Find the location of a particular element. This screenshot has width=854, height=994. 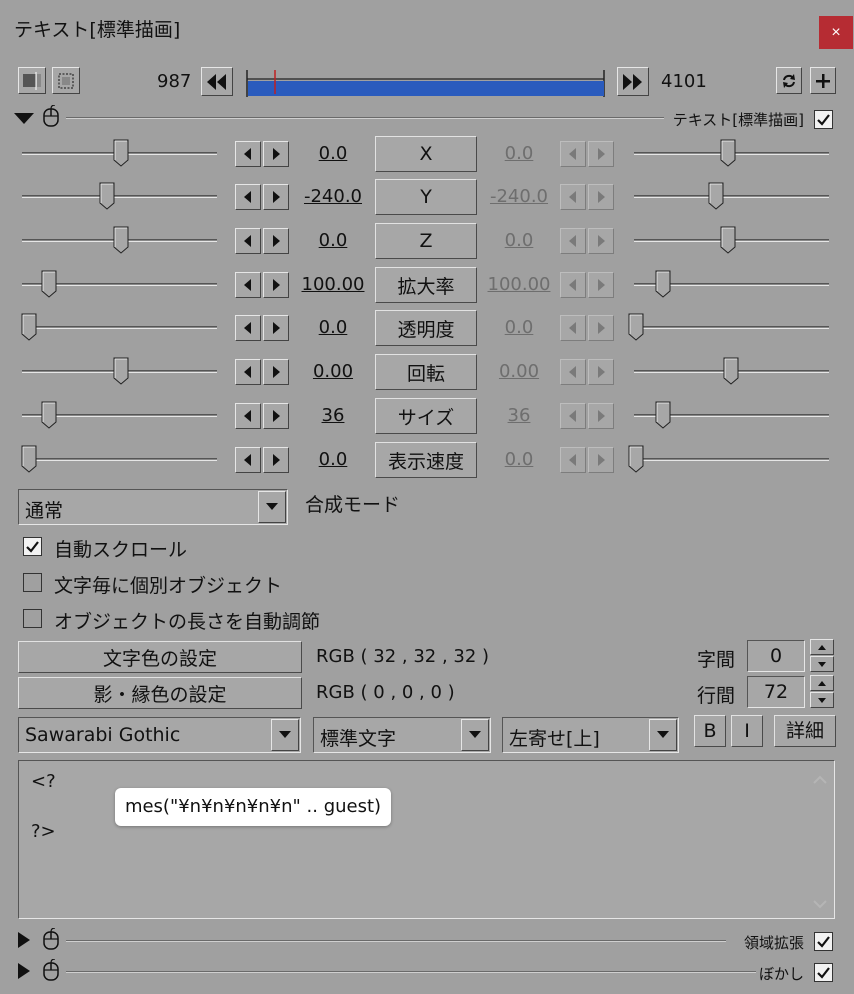

z-end-value: 0.0 is located at coordinates (519, 240).